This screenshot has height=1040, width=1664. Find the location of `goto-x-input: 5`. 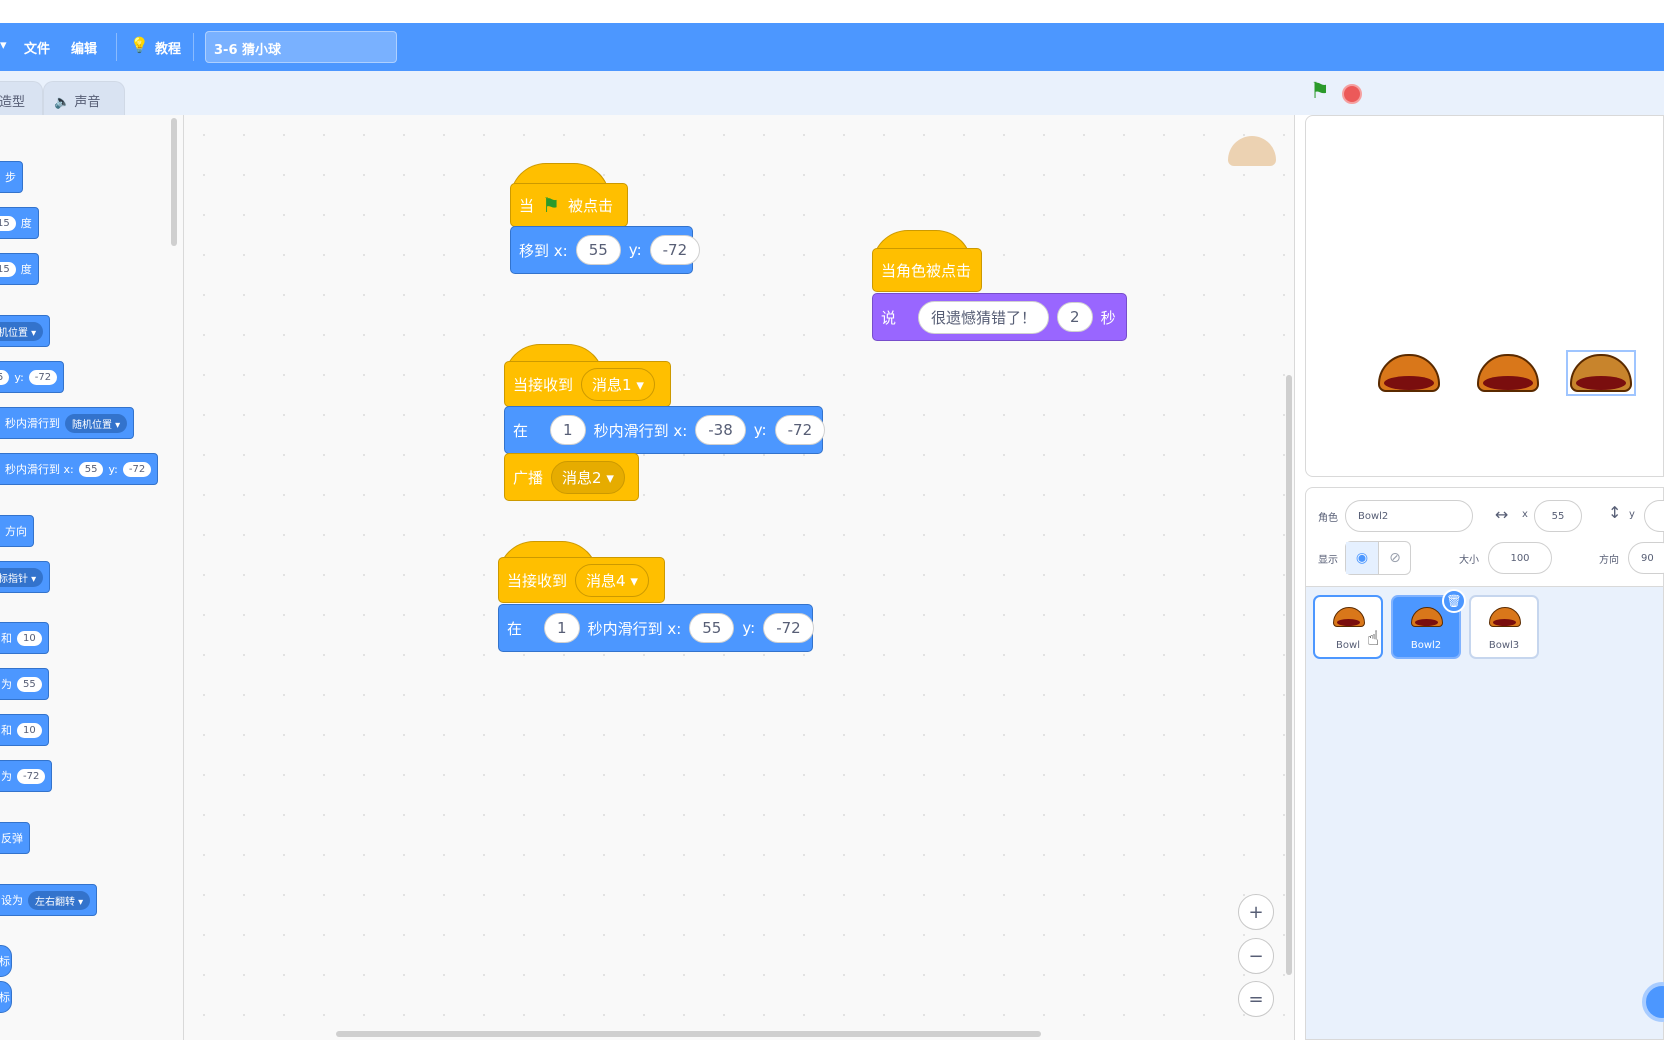

goto-x-input: 5 is located at coordinates (5, 377).